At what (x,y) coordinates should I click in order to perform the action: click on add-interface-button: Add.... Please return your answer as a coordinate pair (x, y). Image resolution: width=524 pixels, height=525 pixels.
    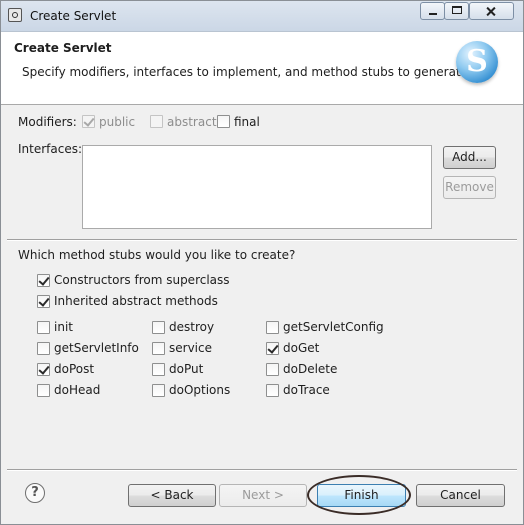
    Looking at the image, I should click on (469, 157).